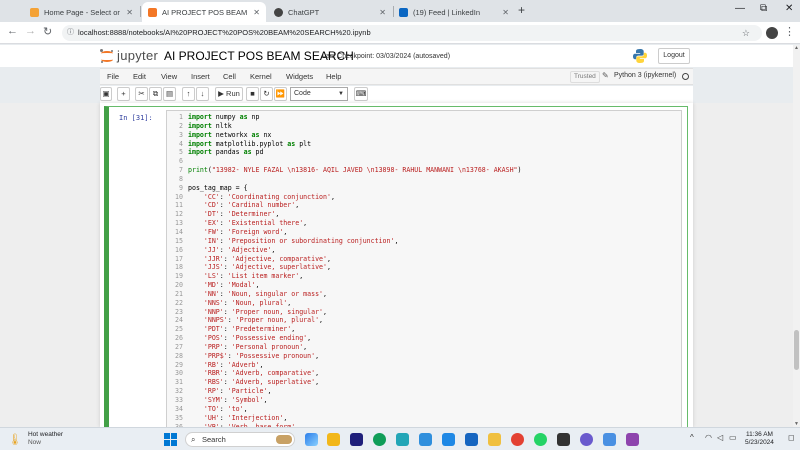 Image resolution: width=800 pixels, height=450 pixels. What do you see at coordinates (319, 94) in the screenshot?
I see `cell-type-select: Code ▼` at bounding box center [319, 94].